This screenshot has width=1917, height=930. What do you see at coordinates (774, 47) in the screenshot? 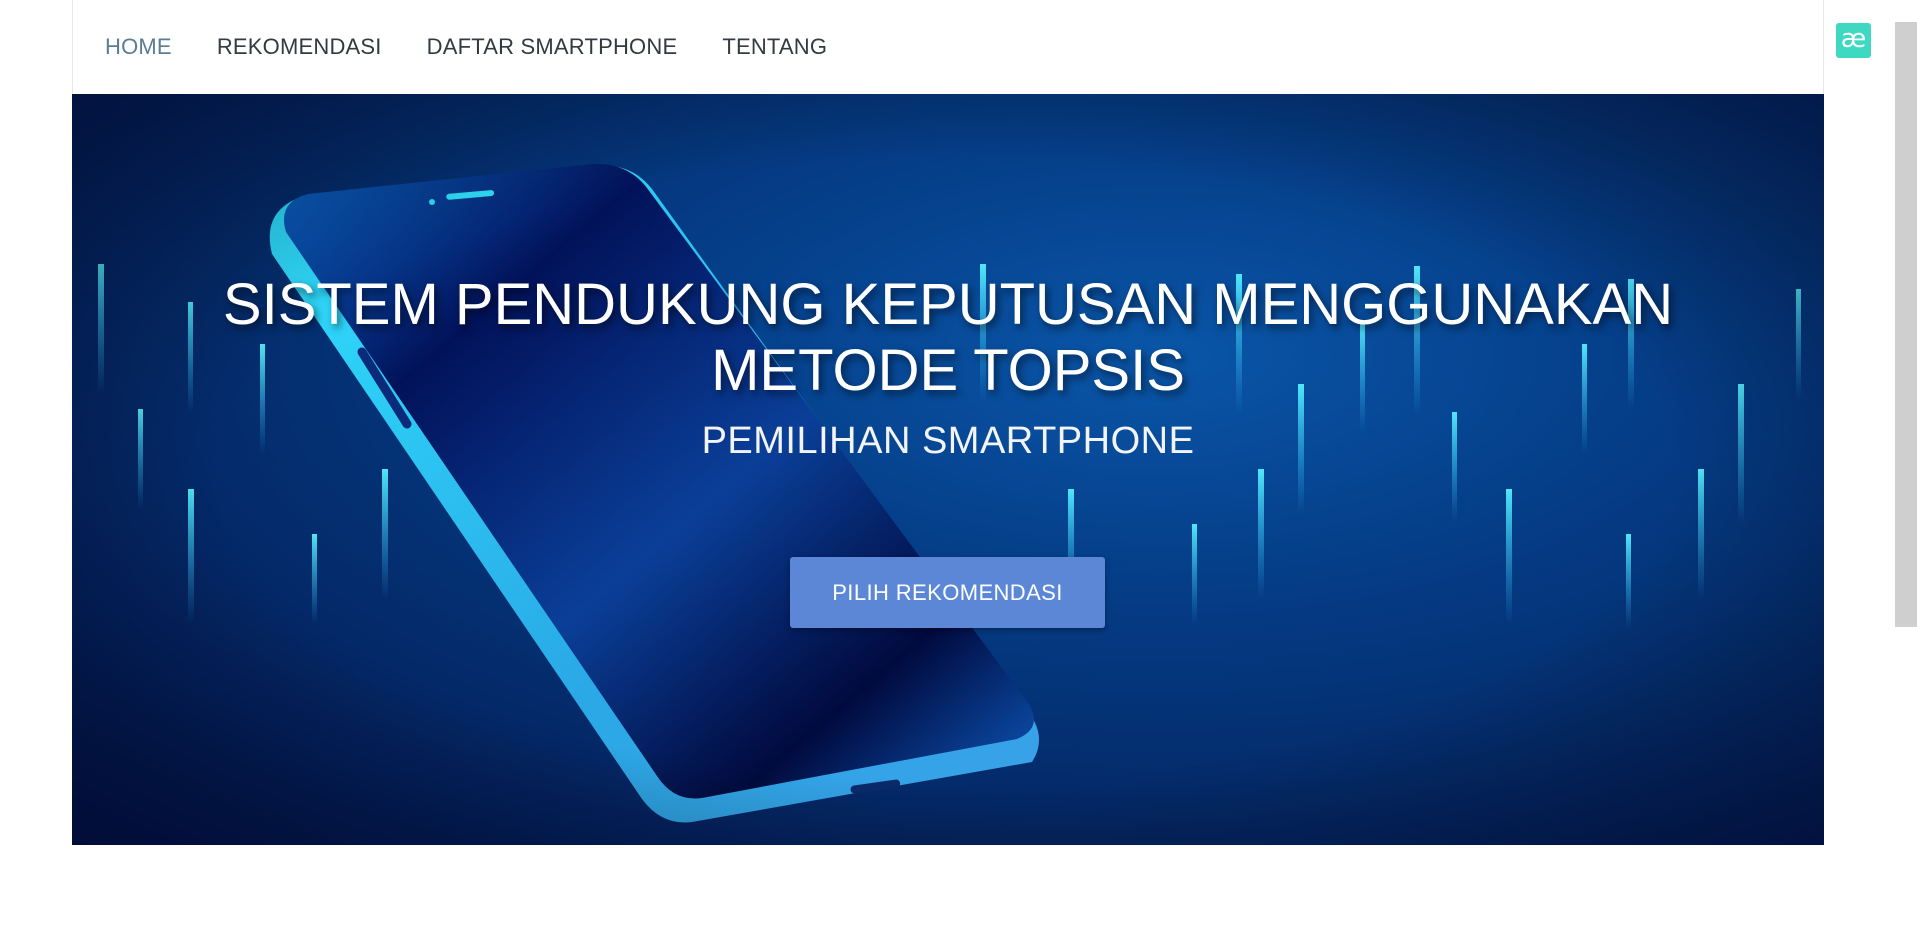
I see `nav-tentang: TENTANG` at bounding box center [774, 47].